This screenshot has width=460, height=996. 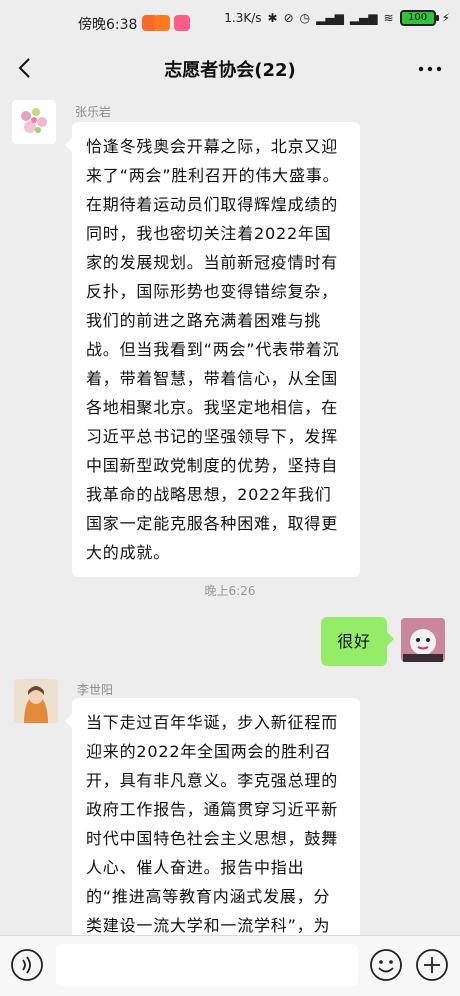 I want to click on avatar-li, so click(x=36, y=701).